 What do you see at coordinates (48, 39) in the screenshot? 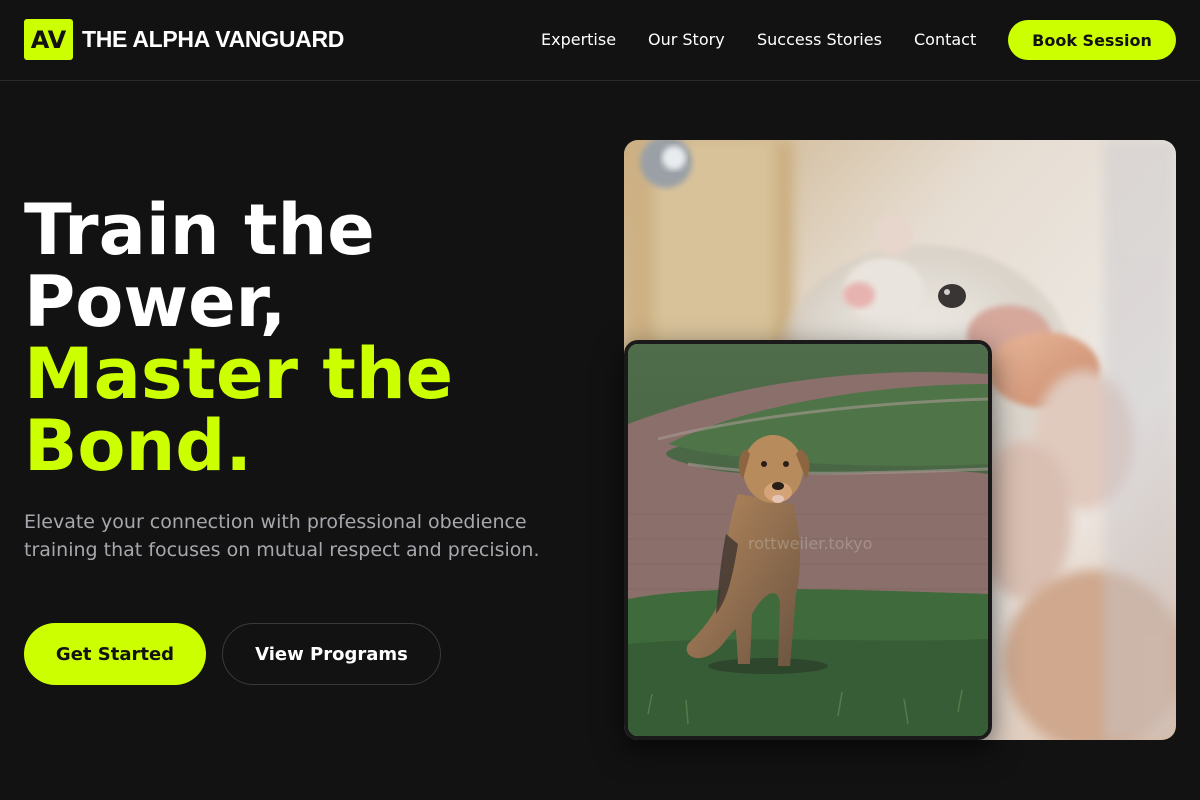
I see `logo-mark: AV` at bounding box center [48, 39].